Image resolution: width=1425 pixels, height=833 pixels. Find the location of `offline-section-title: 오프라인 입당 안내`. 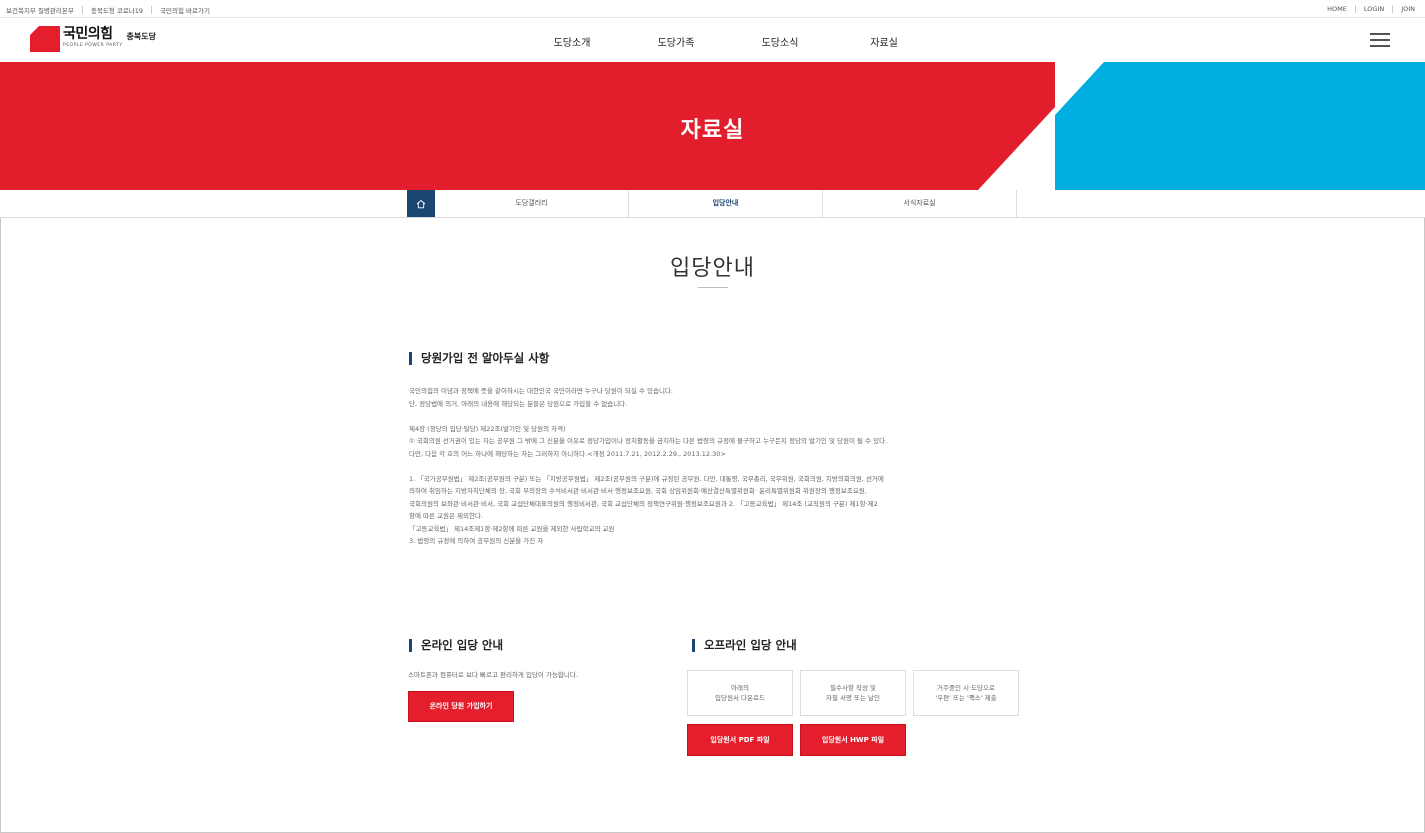

offline-section-title: 오프라인 입당 안내 is located at coordinates (744, 645).